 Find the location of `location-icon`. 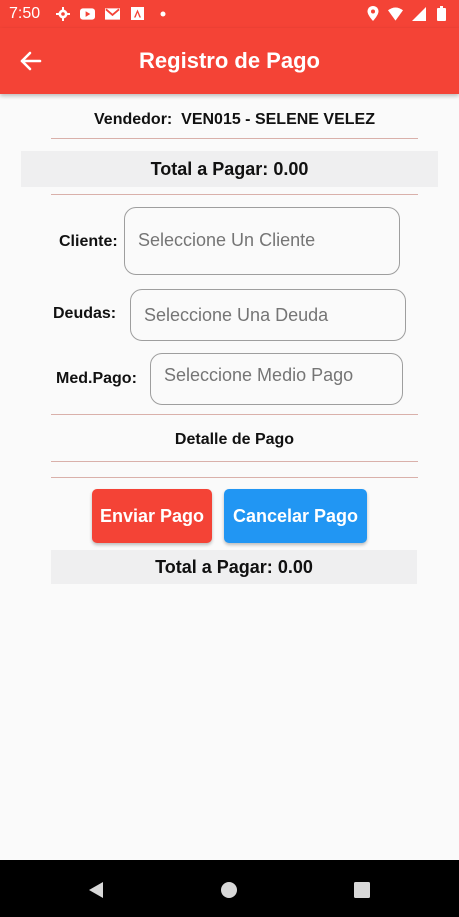

location-icon is located at coordinates (372, 13).